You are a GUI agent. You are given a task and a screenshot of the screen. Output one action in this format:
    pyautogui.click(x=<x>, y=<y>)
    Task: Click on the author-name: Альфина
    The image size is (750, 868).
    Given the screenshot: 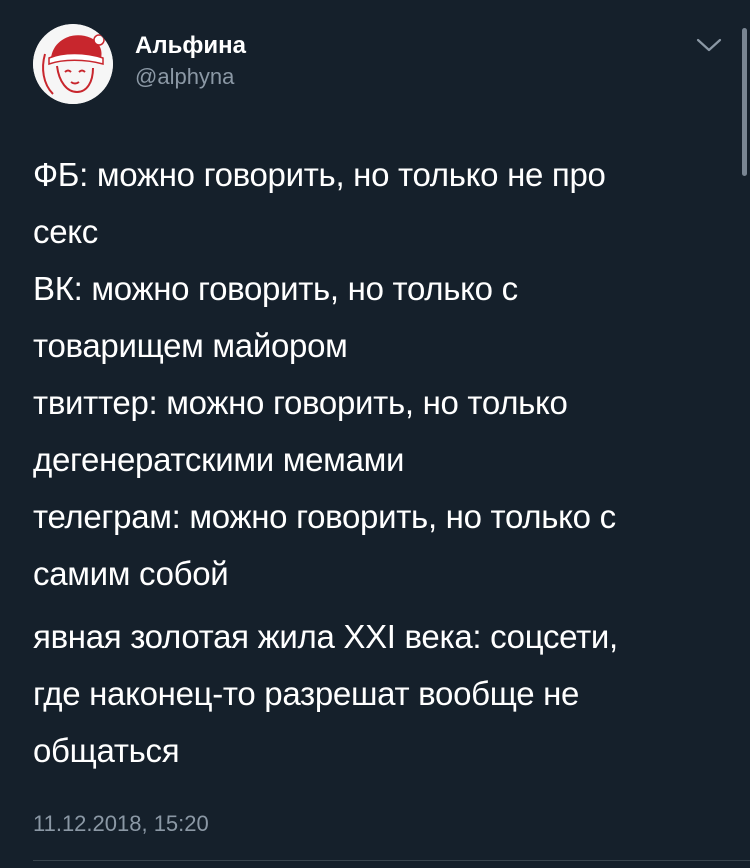 What is the action you would take?
    pyautogui.click(x=190, y=46)
    